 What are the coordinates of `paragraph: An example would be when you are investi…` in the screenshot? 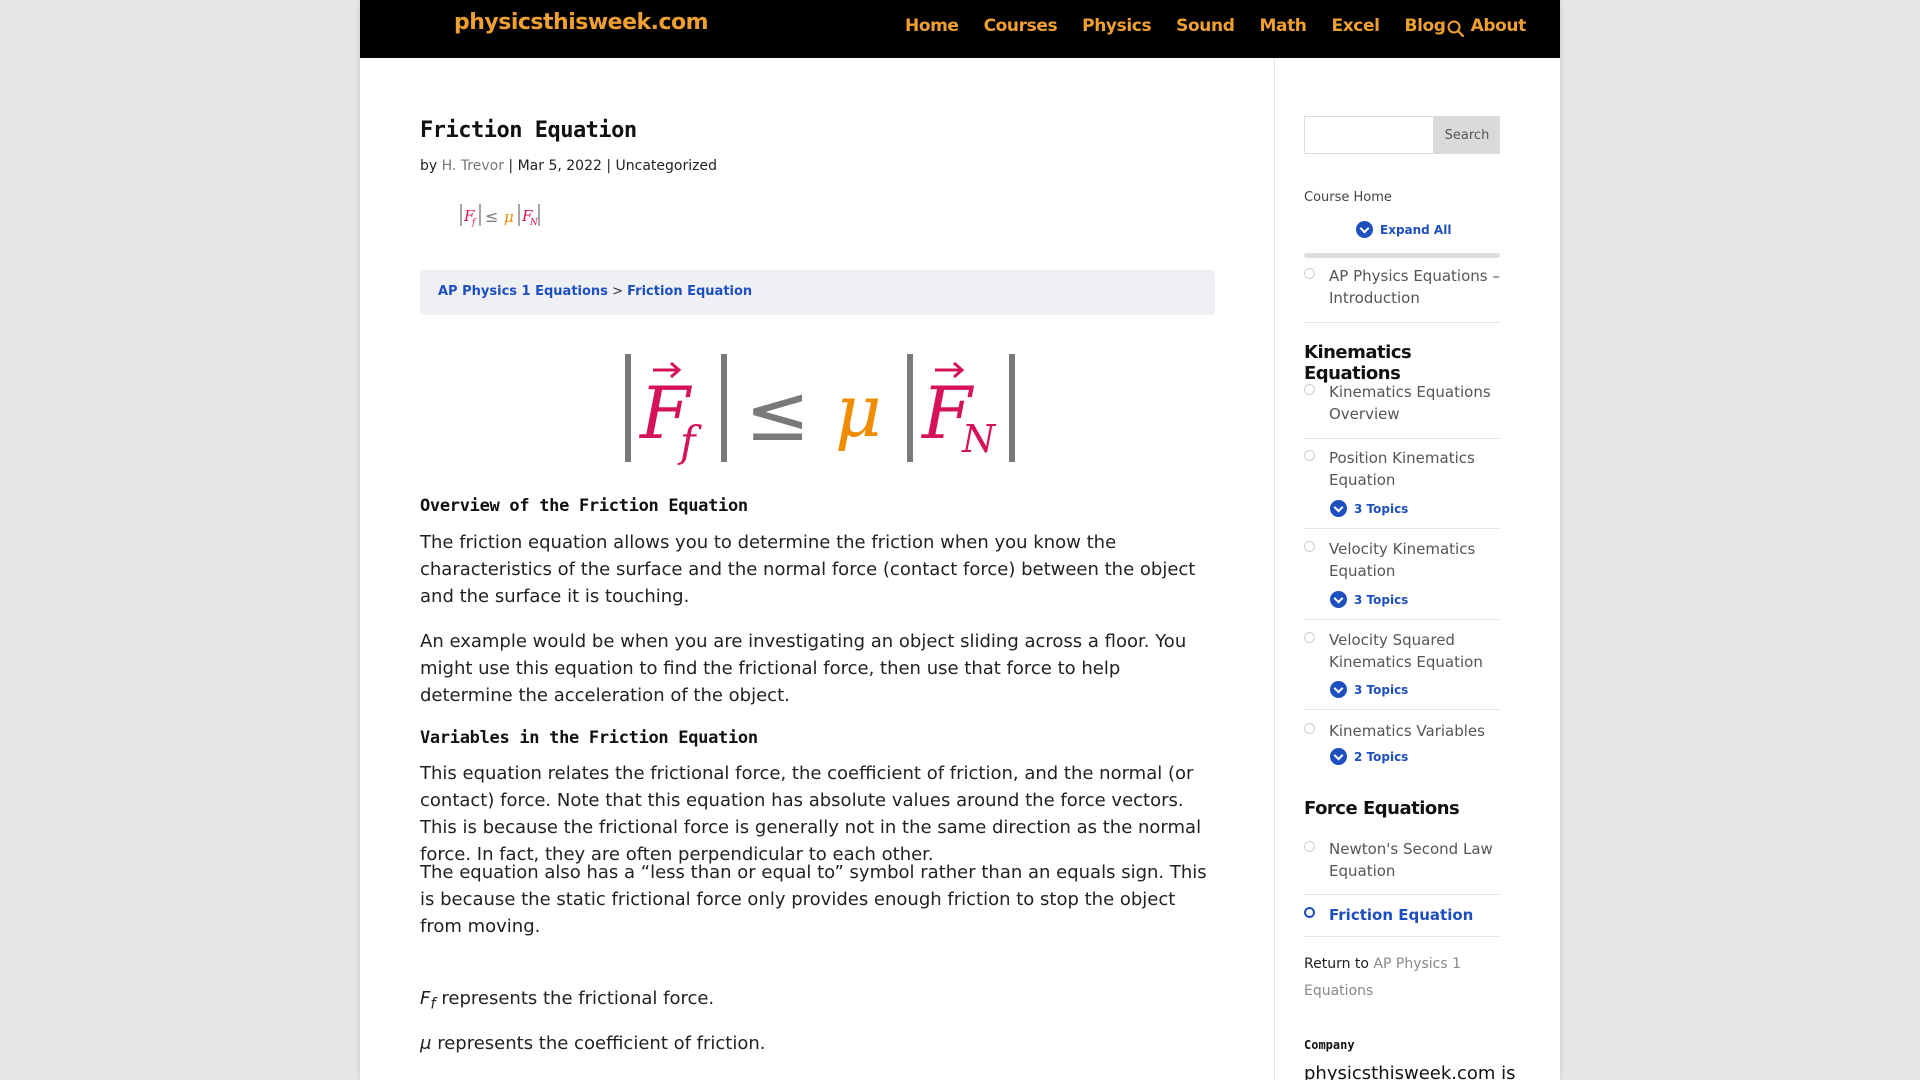 It's located at (803, 668).